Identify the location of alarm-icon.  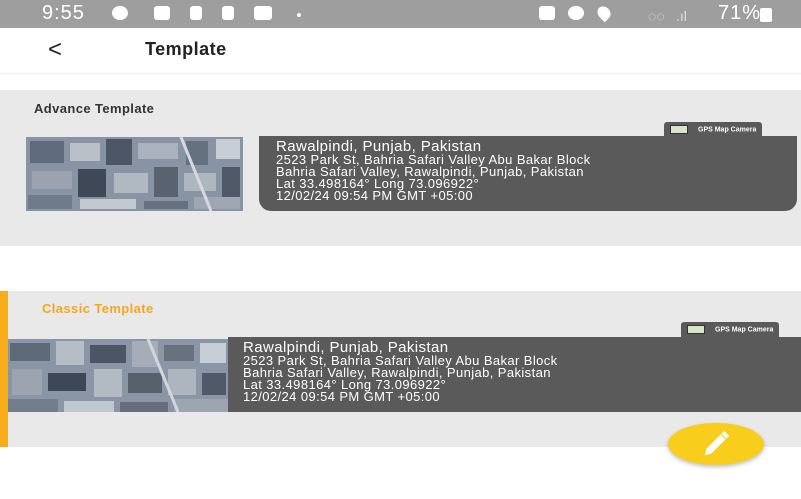
(576, 13).